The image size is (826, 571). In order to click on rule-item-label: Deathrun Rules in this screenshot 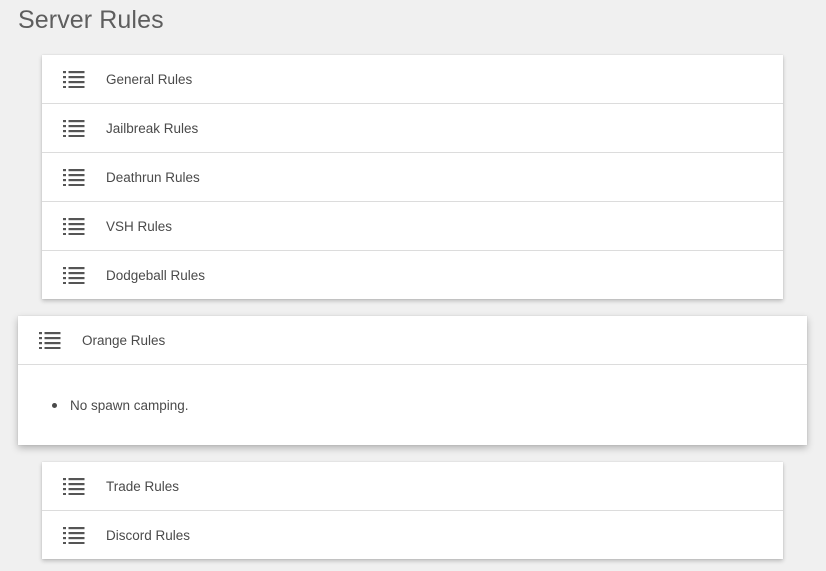, I will do `click(153, 177)`.